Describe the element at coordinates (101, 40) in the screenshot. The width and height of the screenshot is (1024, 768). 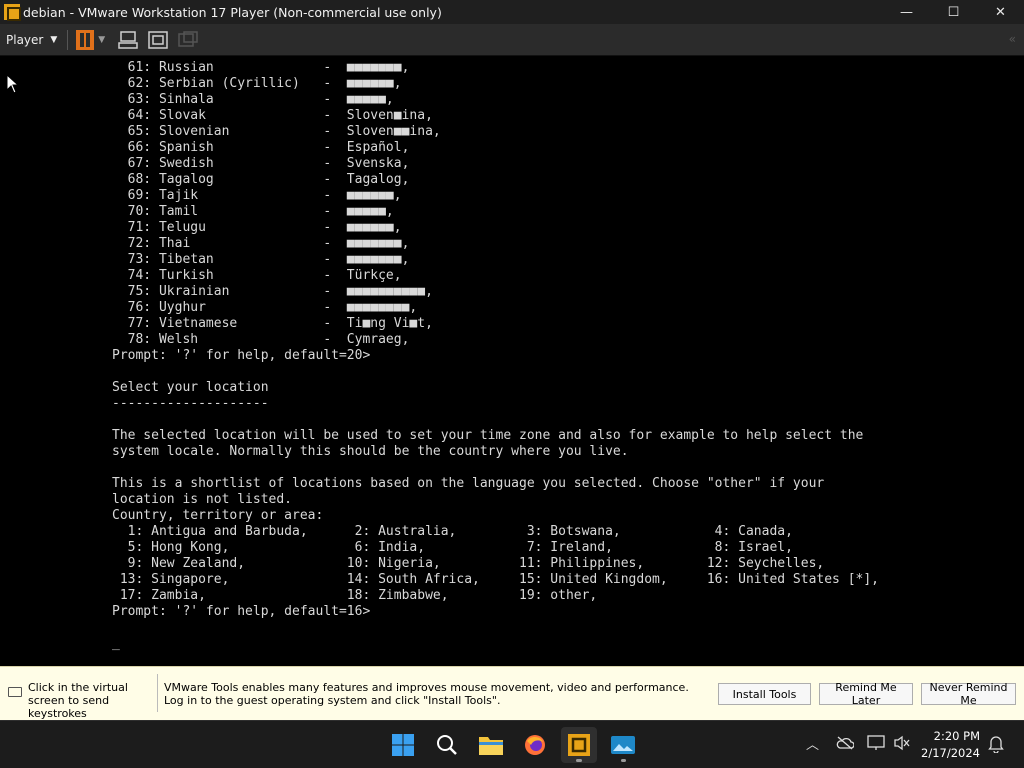
I see `pause-dropdown-chevron-icon: ▼` at that location.